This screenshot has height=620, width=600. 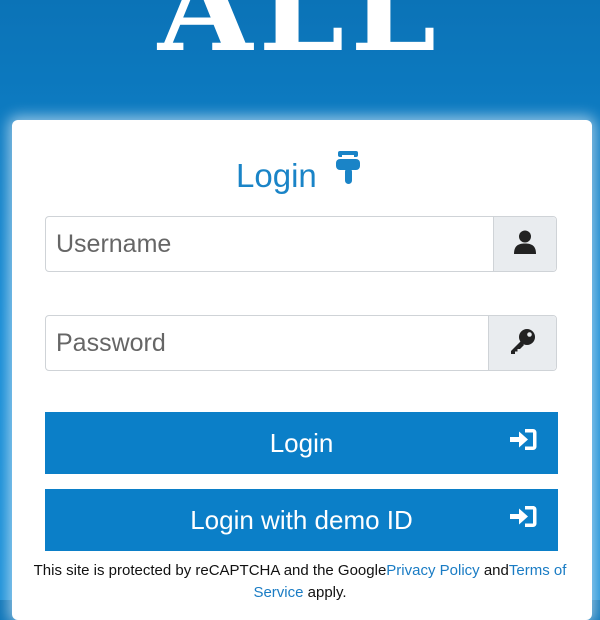 What do you see at coordinates (267, 343) in the screenshot?
I see `password-input` at bounding box center [267, 343].